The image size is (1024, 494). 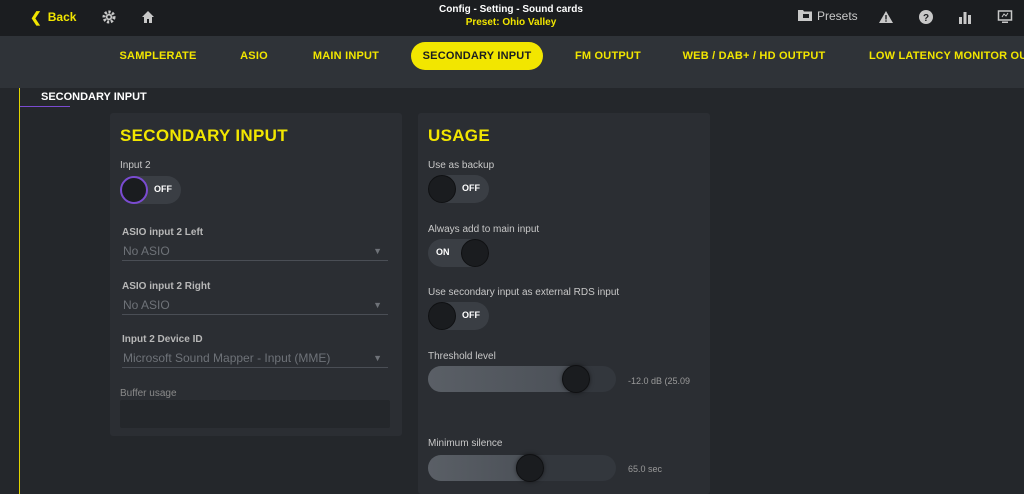 What do you see at coordinates (458, 189) in the screenshot?
I see `backup-toggle: OFF` at bounding box center [458, 189].